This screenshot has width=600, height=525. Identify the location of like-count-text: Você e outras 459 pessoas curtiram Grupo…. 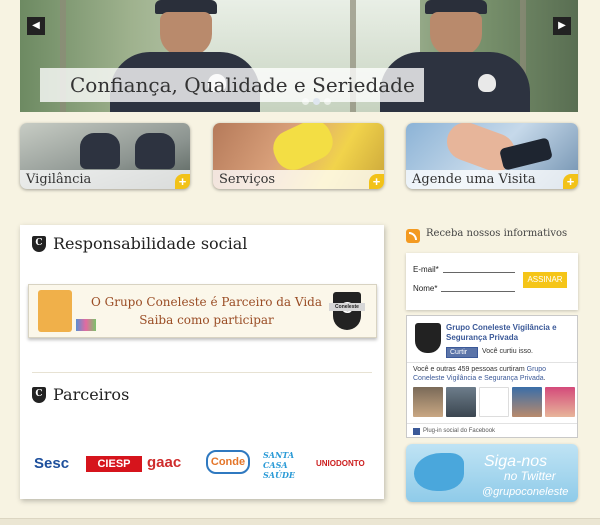
(480, 374).